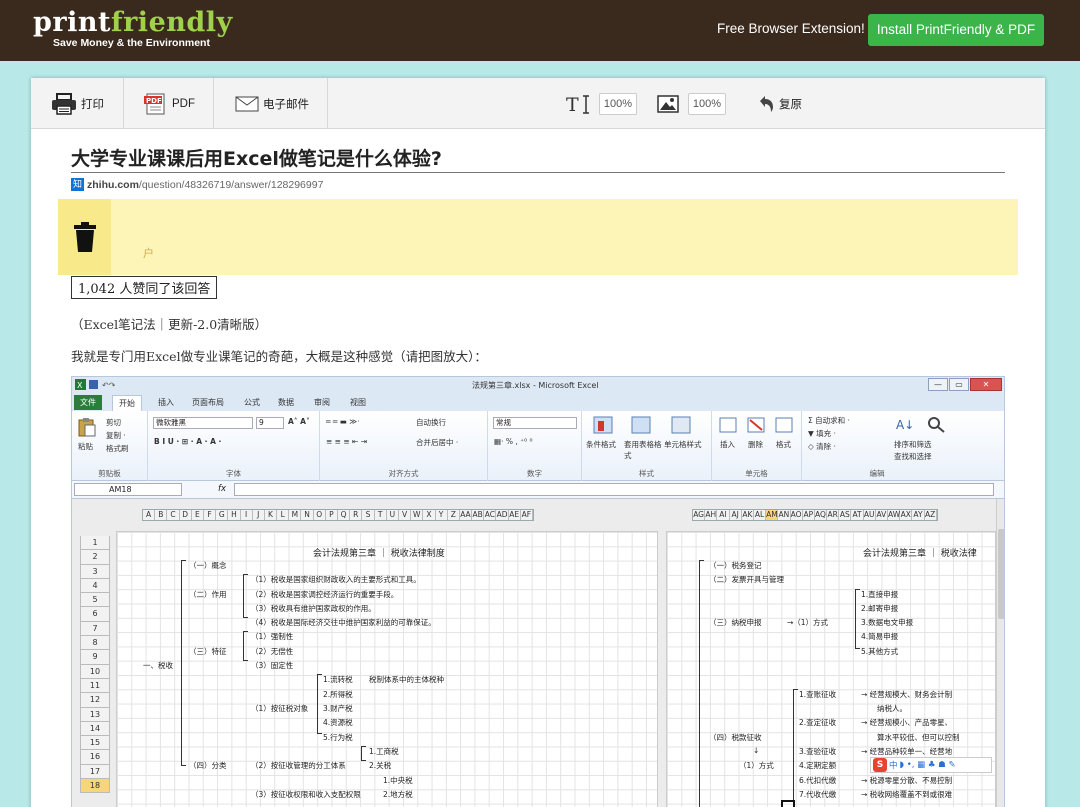 The width and height of the screenshot is (1080, 807). What do you see at coordinates (959, 384) in the screenshot?
I see `maximize-button: ▭` at bounding box center [959, 384].